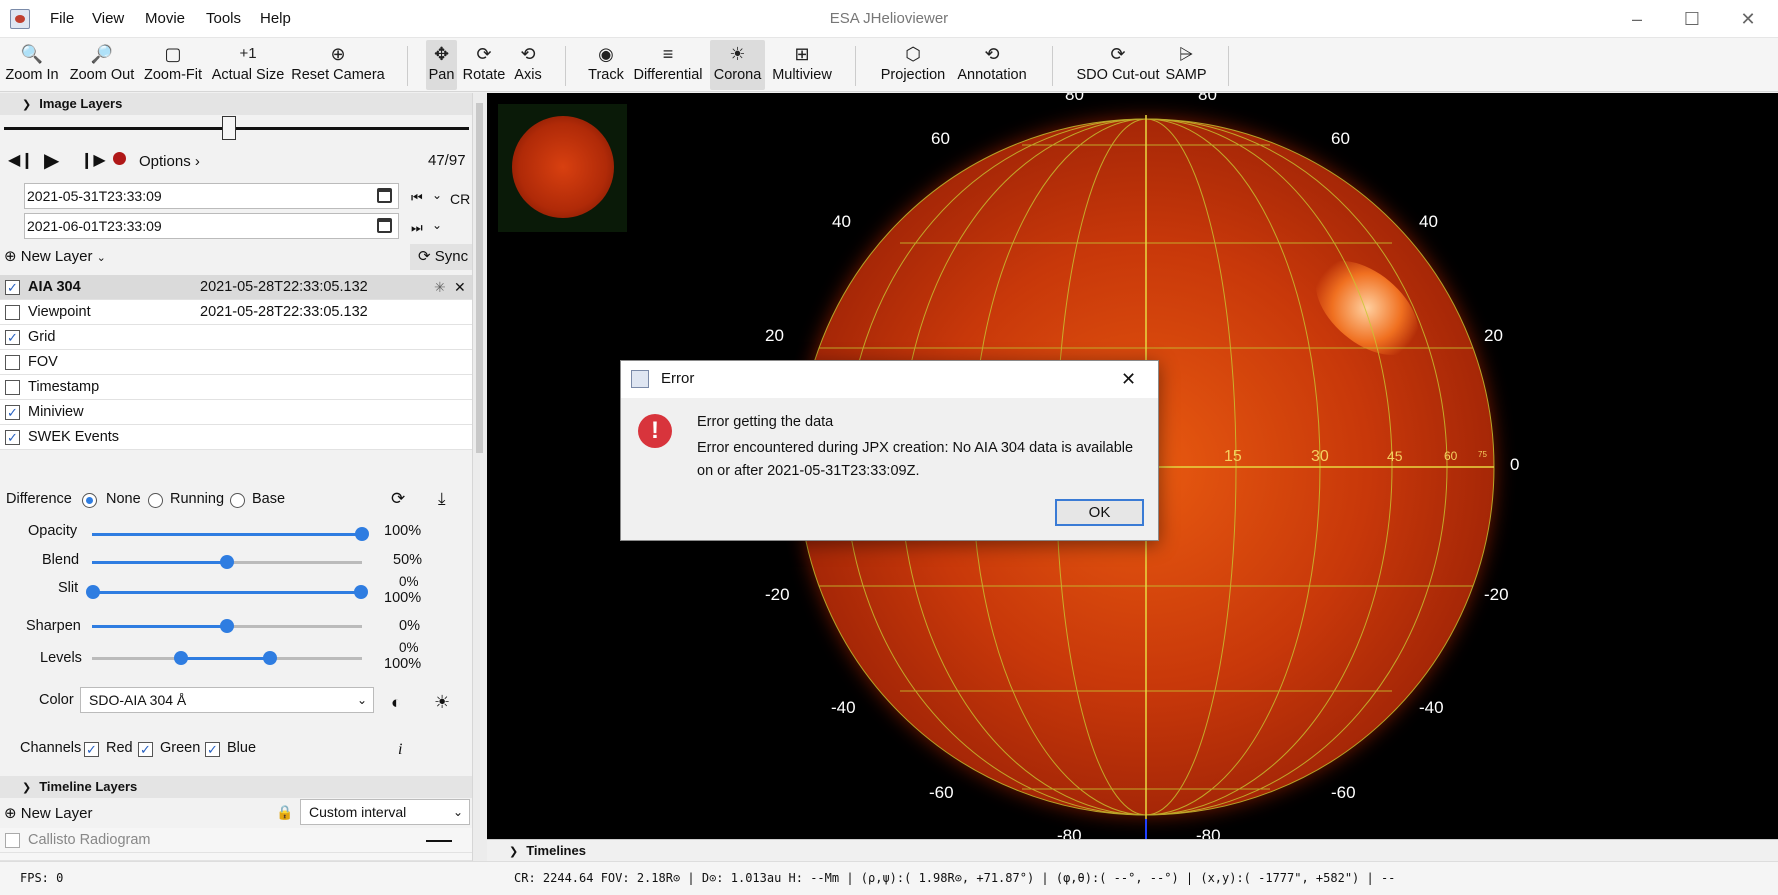 This screenshot has width=1778, height=895. I want to click on timelines-panel-header: ❯ Timelines, so click(1132, 850).